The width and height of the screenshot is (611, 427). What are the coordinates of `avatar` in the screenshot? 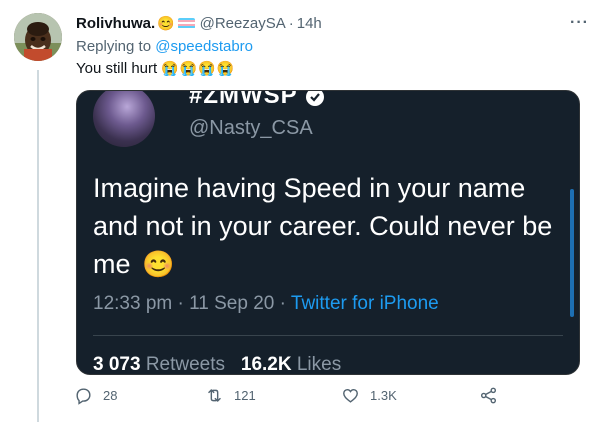 It's located at (38, 37).